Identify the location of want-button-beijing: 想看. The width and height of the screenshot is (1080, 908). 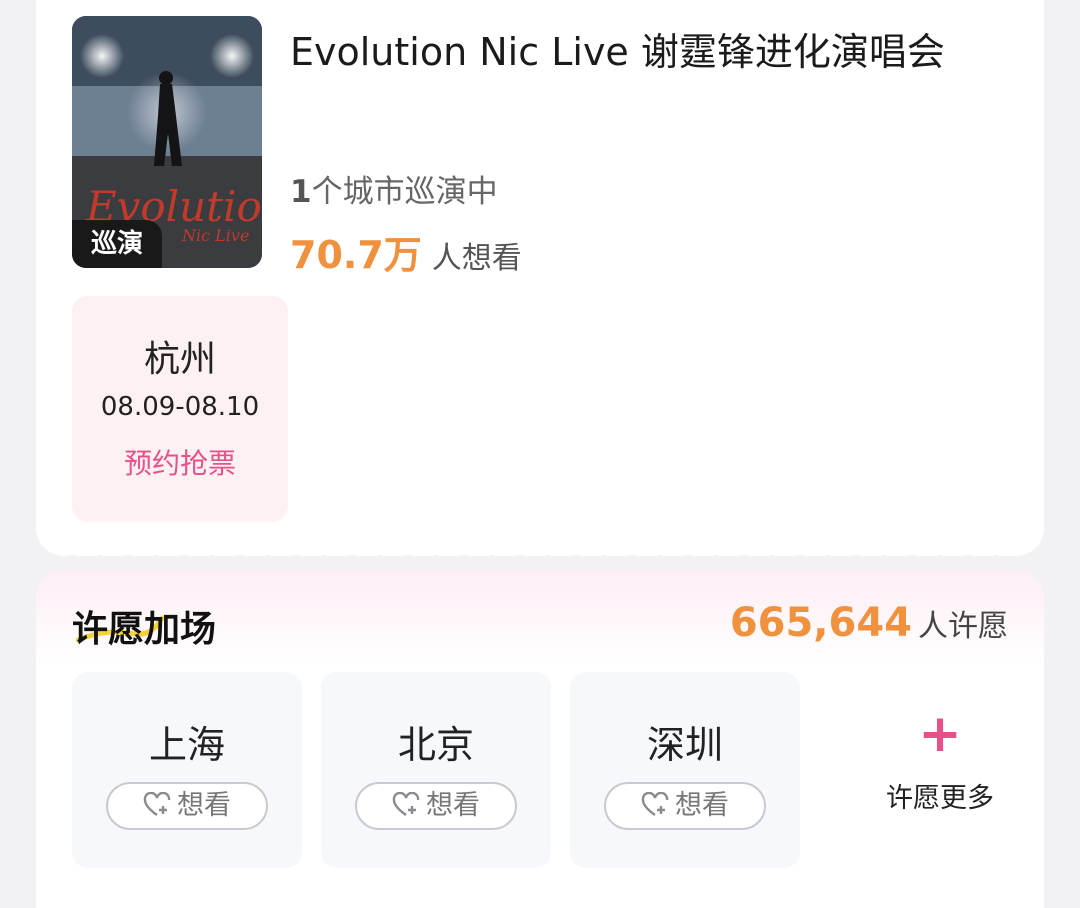
(436, 806).